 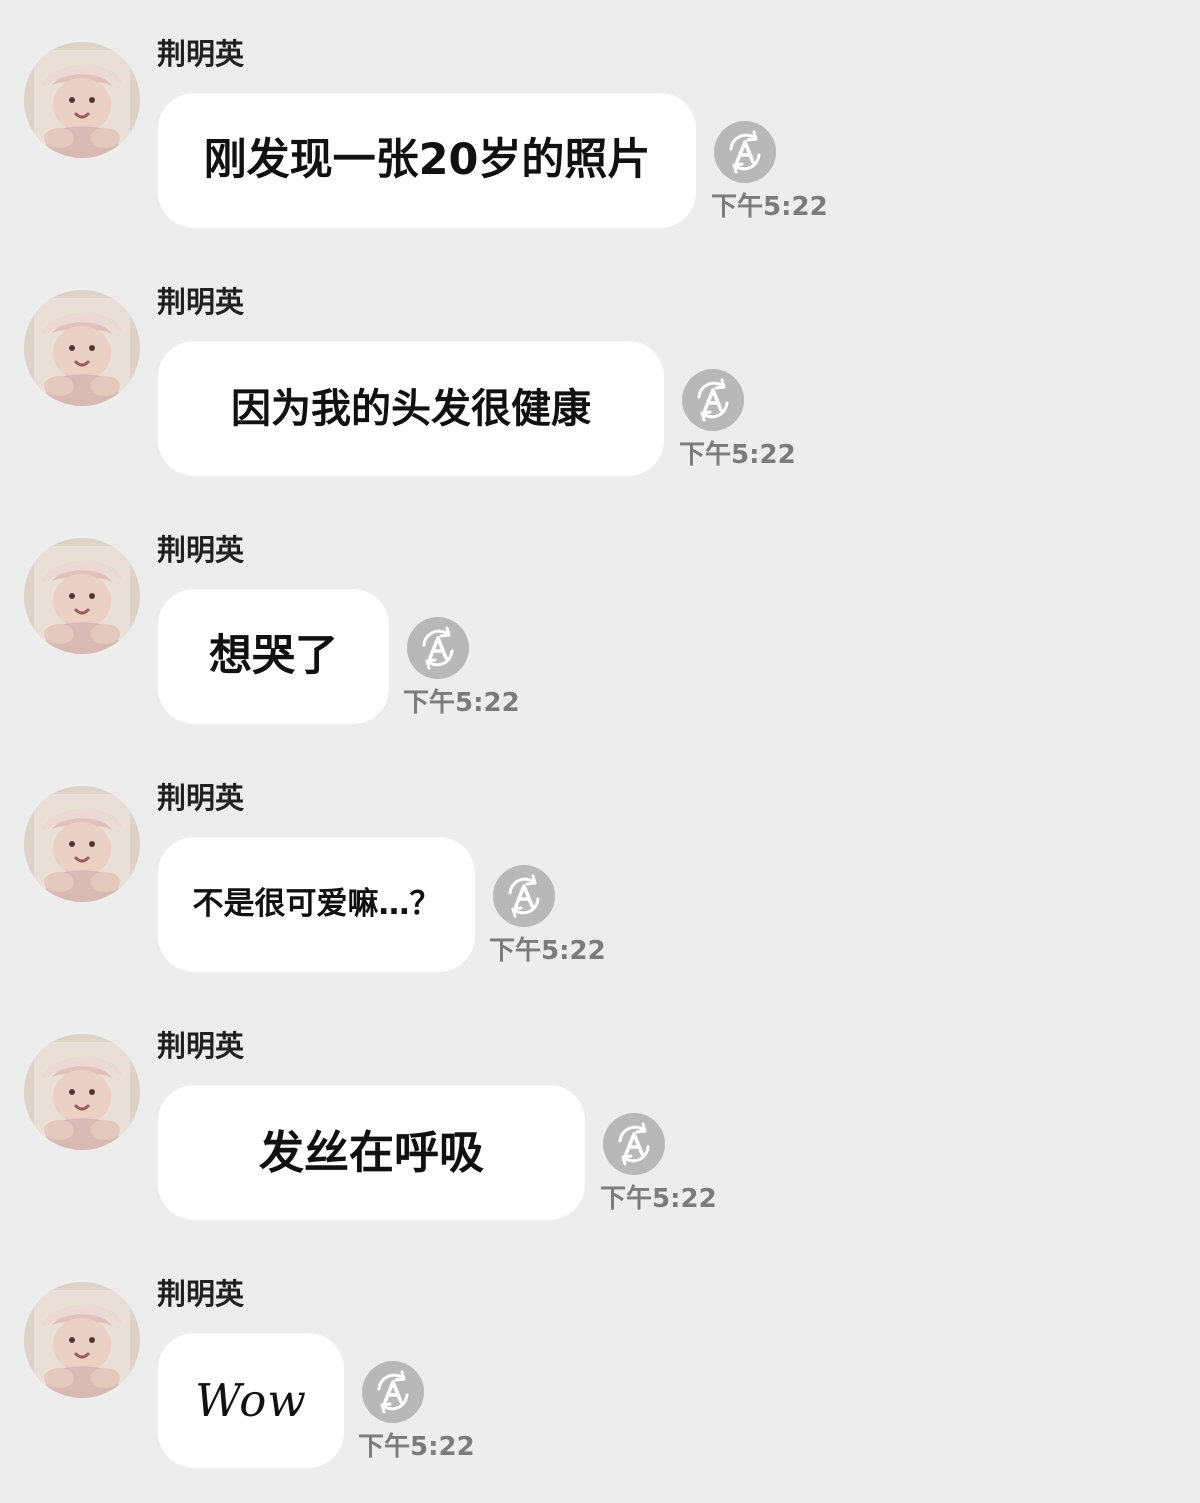 I want to click on message-bubble: 因为我的头发很健康, so click(x=411, y=408).